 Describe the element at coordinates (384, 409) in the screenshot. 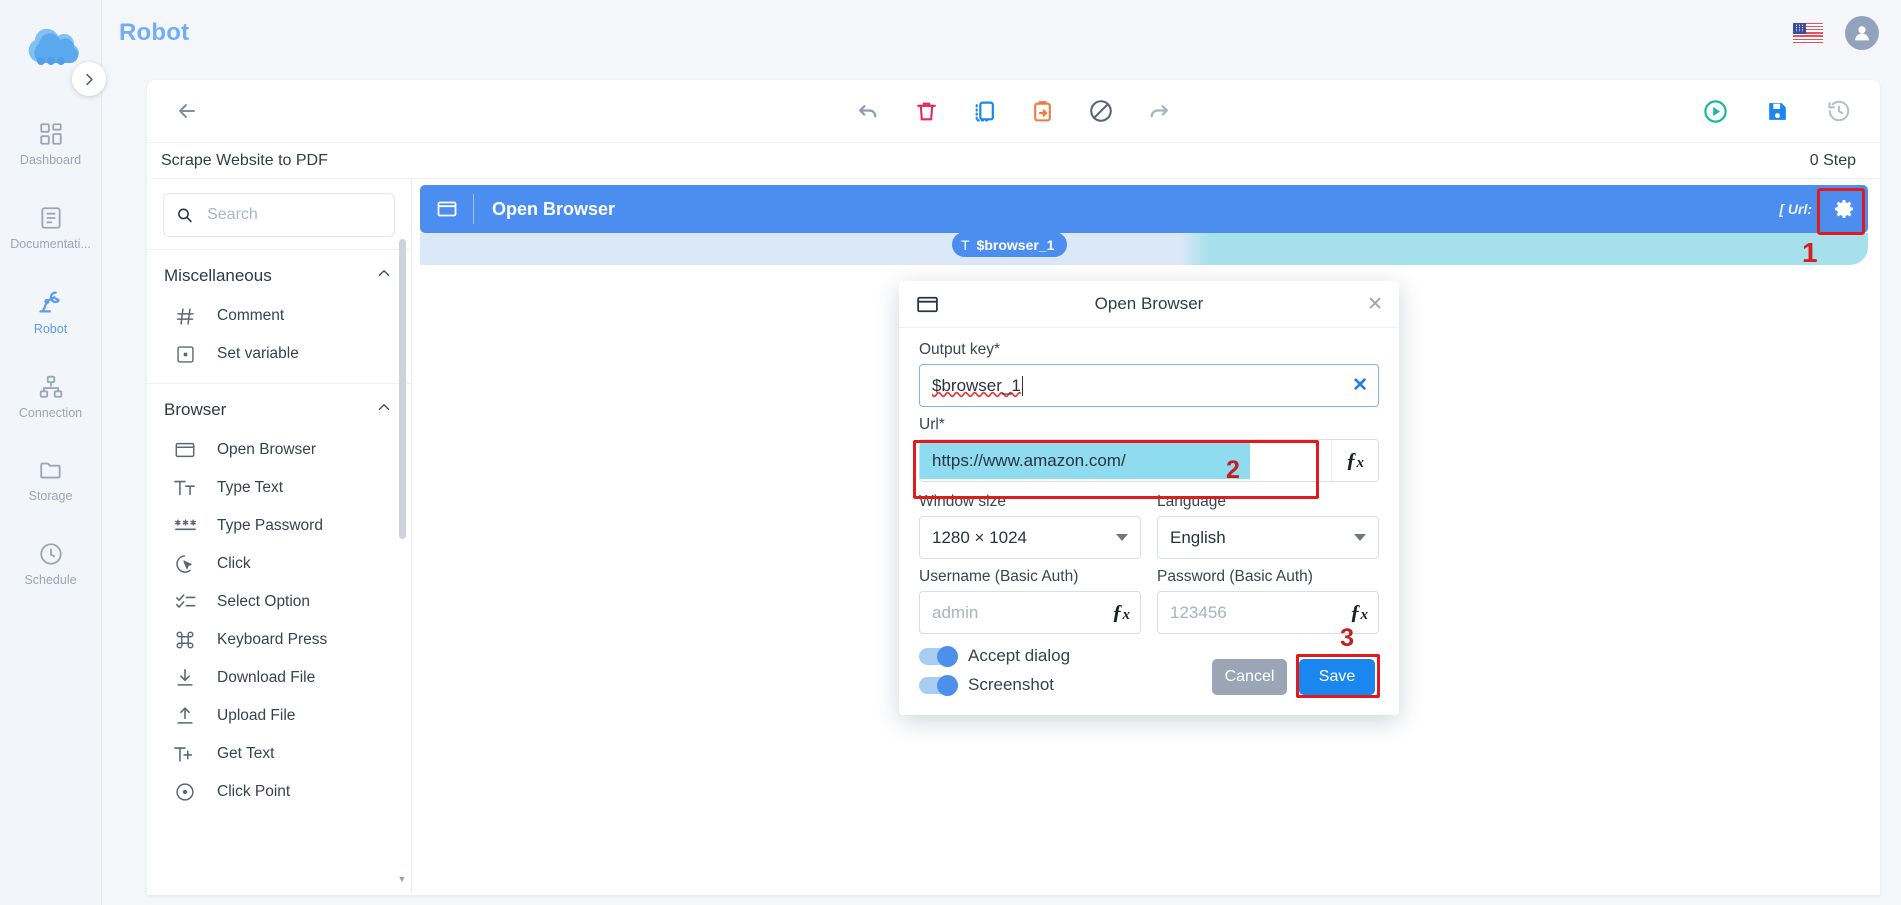

I see `chevron-up-icon` at that location.